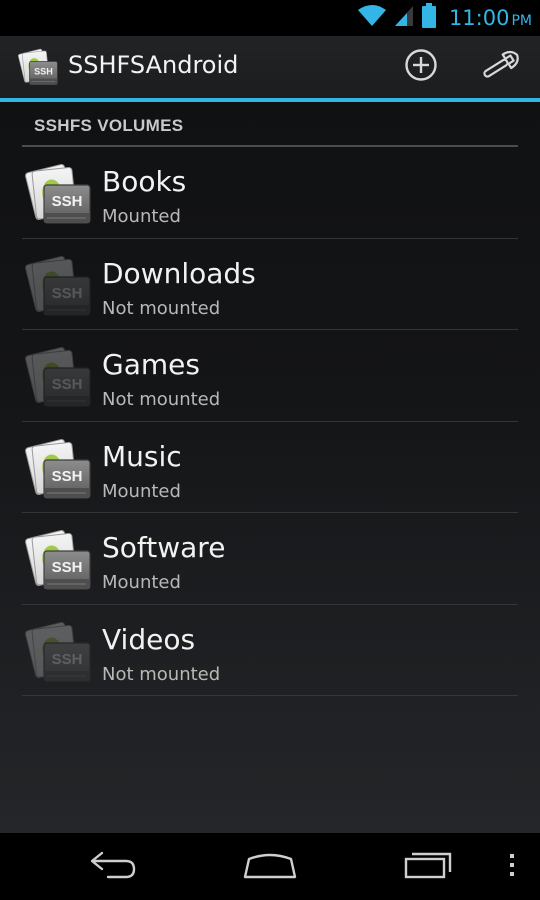 This screenshot has width=540, height=900. What do you see at coordinates (404, 18) in the screenshot?
I see `cell-signal-icon` at bounding box center [404, 18].